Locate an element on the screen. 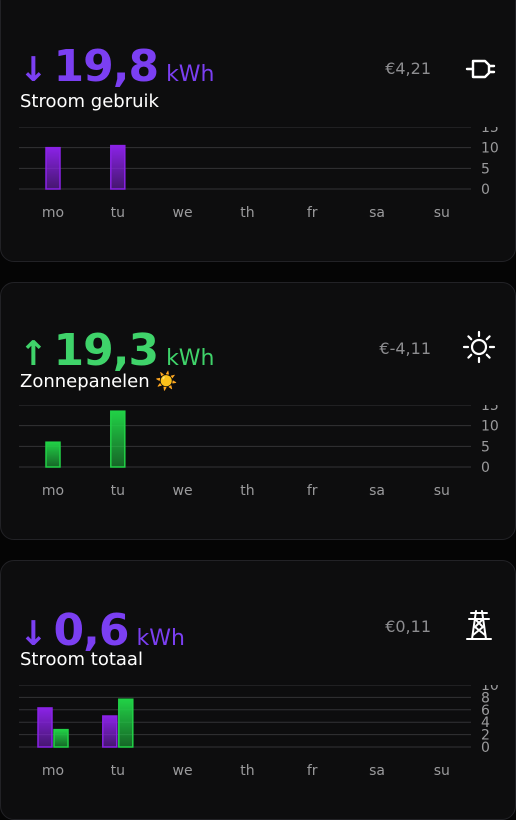 This screenshot has height=820, width=516. solar-value: 19,3 is located at coordinates (106, 350).